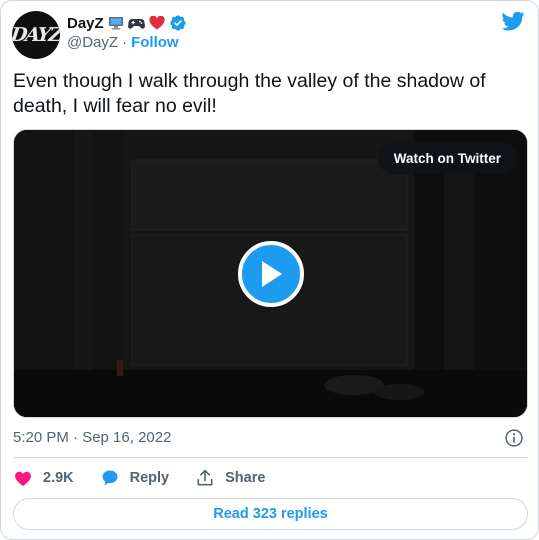 The image size is (539, 540). I want to click on reply-label: Reply, so click(149, 478).